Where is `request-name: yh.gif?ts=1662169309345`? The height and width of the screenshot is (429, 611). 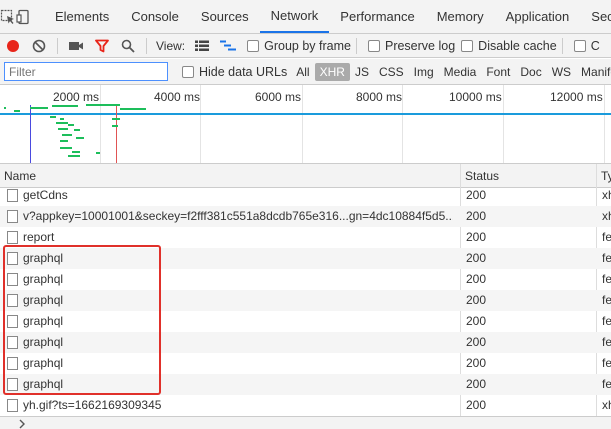 request-name: yh.gif?ts=1662169309345 is located at coordinates (238, 405).